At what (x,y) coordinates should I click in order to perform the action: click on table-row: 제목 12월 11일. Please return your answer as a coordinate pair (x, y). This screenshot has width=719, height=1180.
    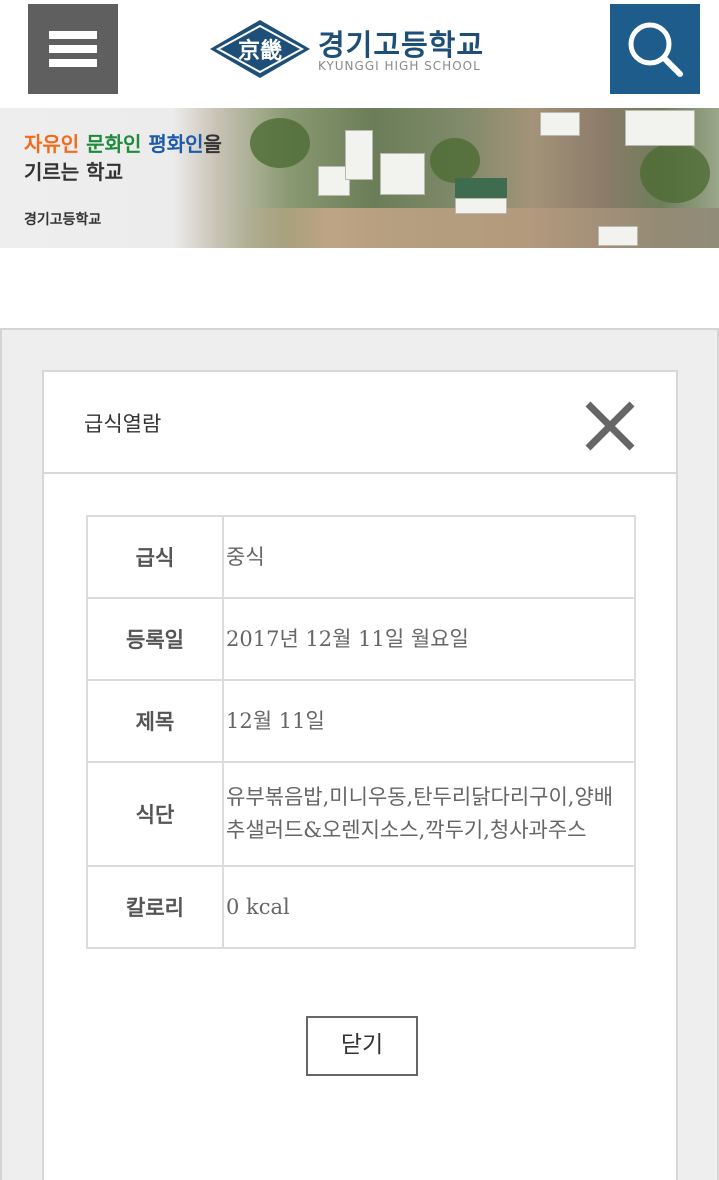
    Looking at the image, I should click on (361, 721).